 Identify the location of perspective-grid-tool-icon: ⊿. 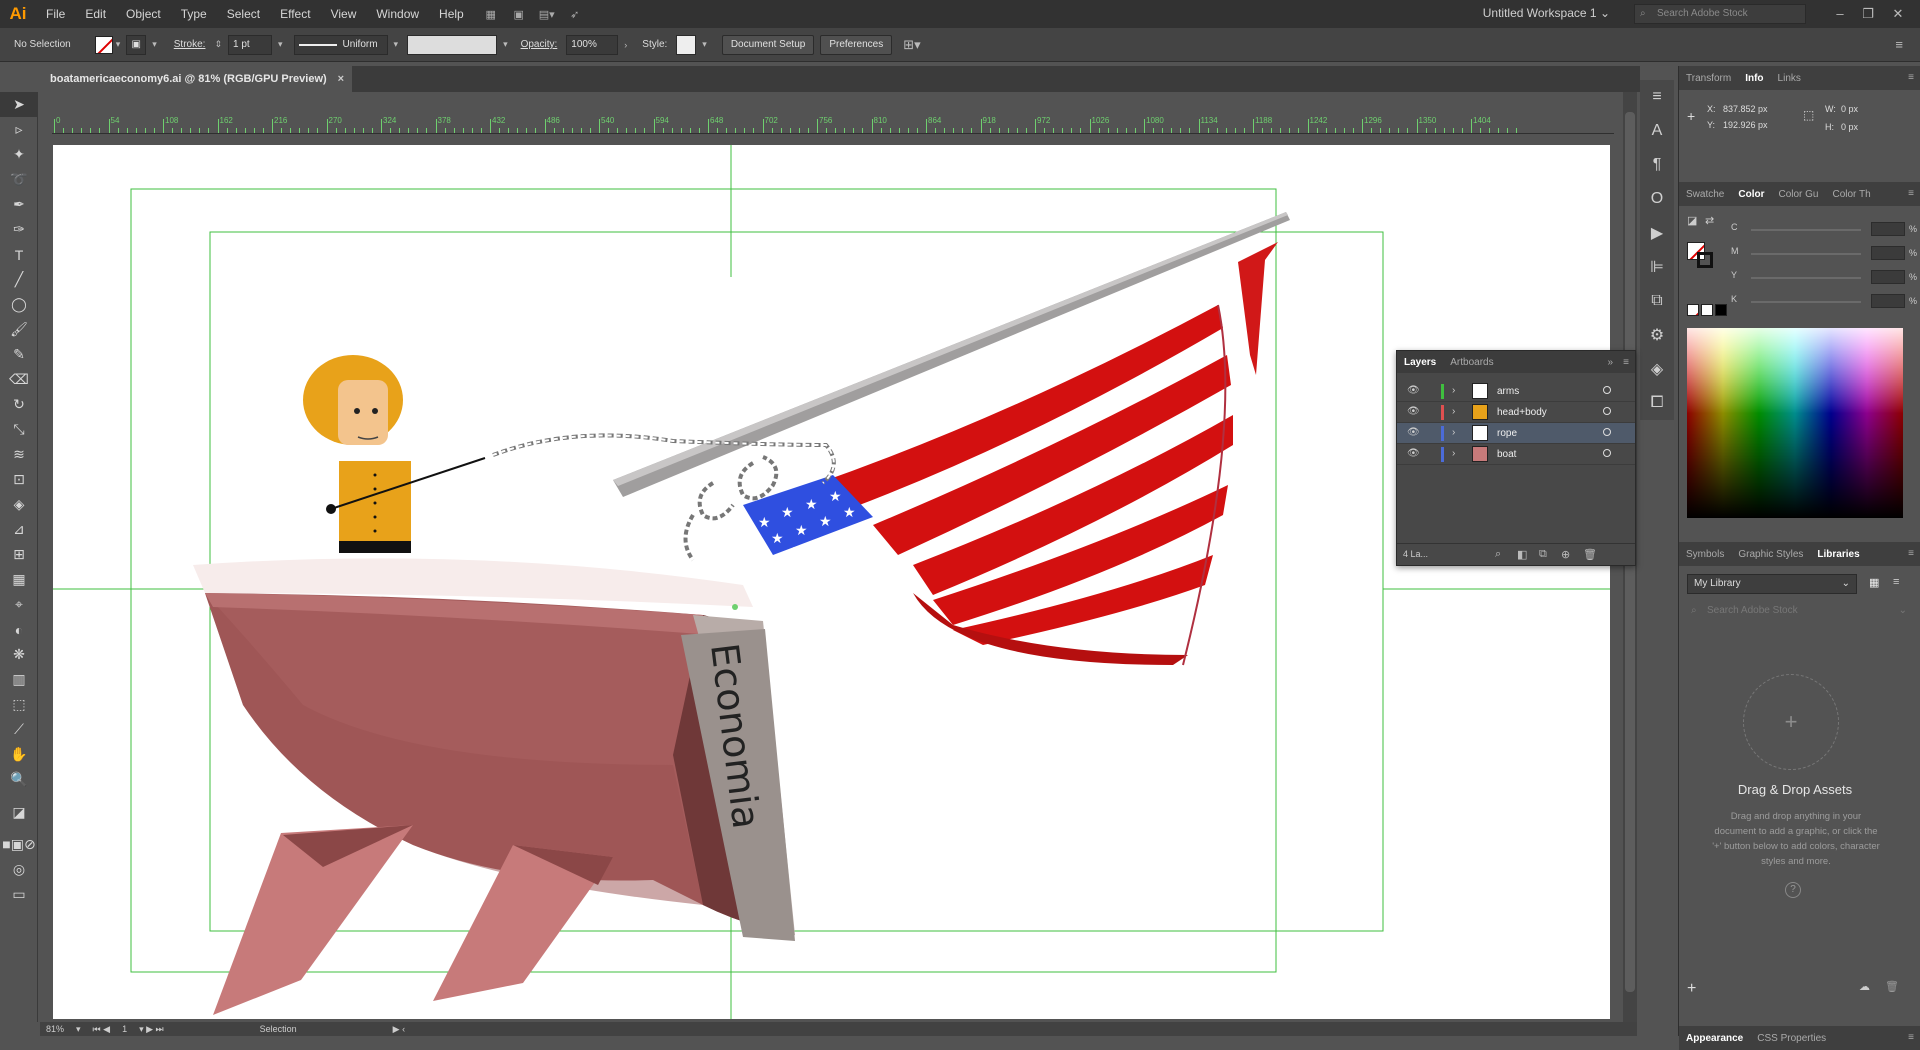
(19, 529).